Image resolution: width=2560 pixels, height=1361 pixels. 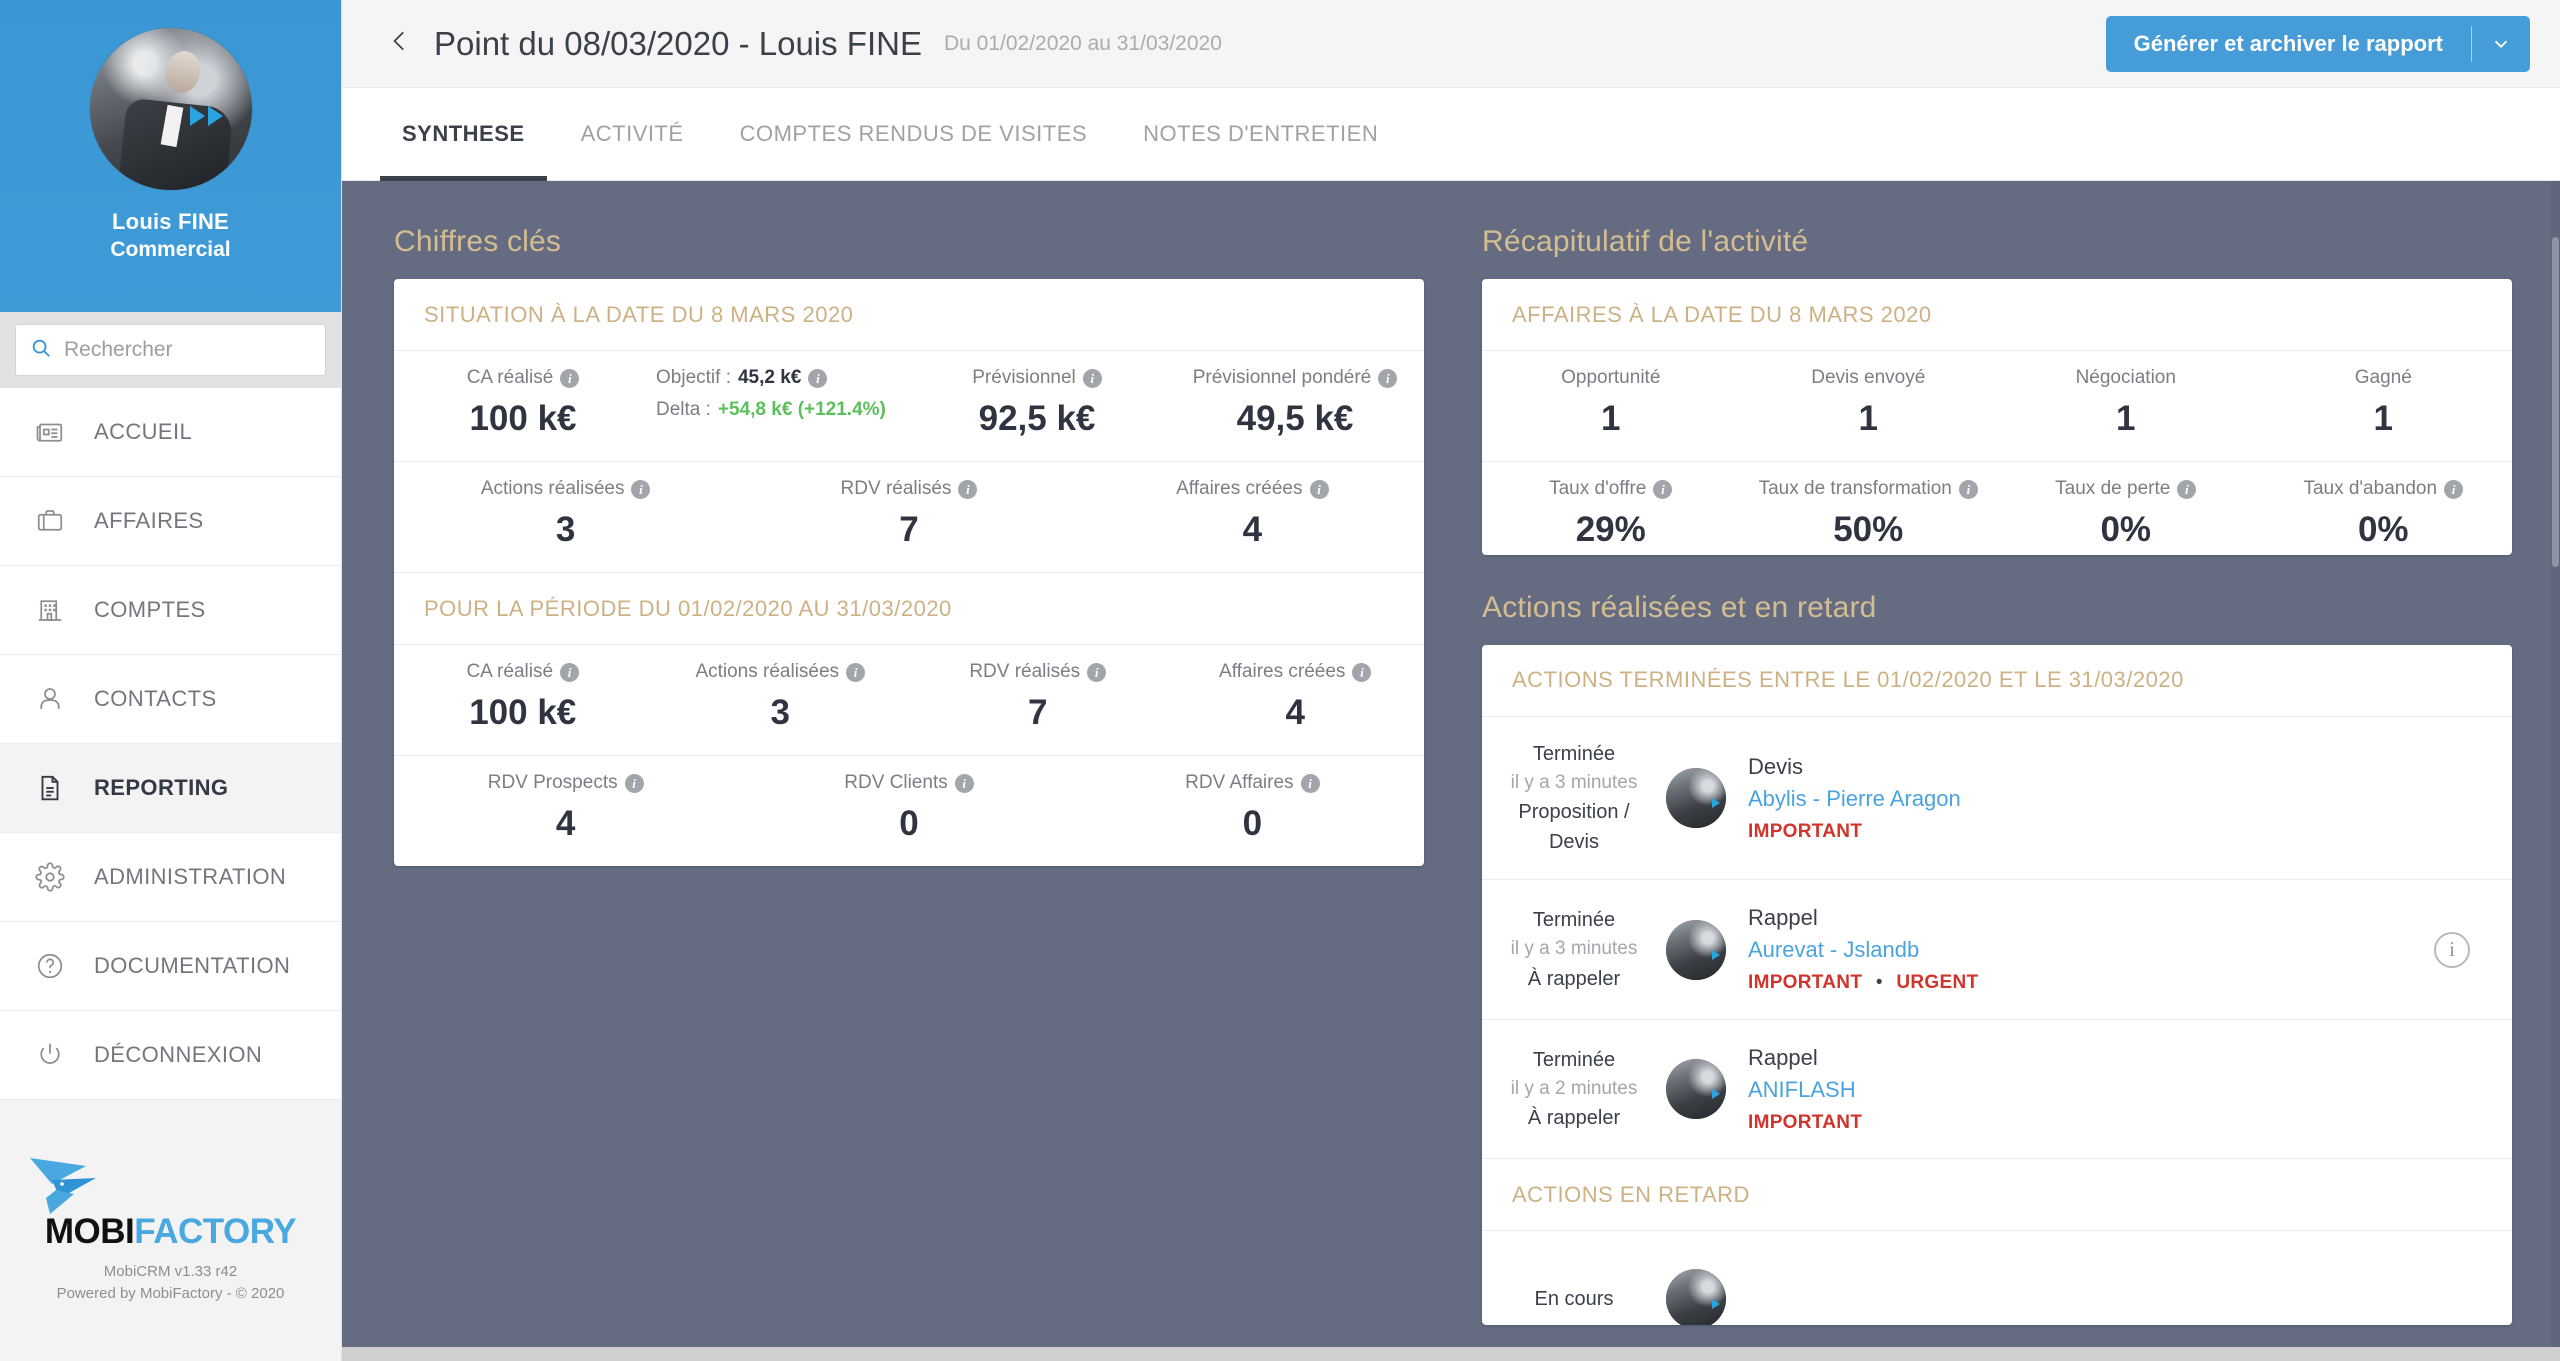 I want to click on metric-taux-perte: Taux de perte i 0%, so click(x=2126, y=514).